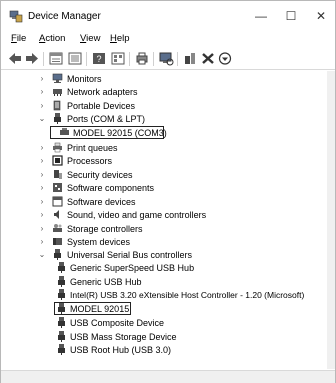 This screenshot has width=336, height=383. Describe the element at coordinates (261, 16) in the screenshot. I see `minimize-button: —` at that location.